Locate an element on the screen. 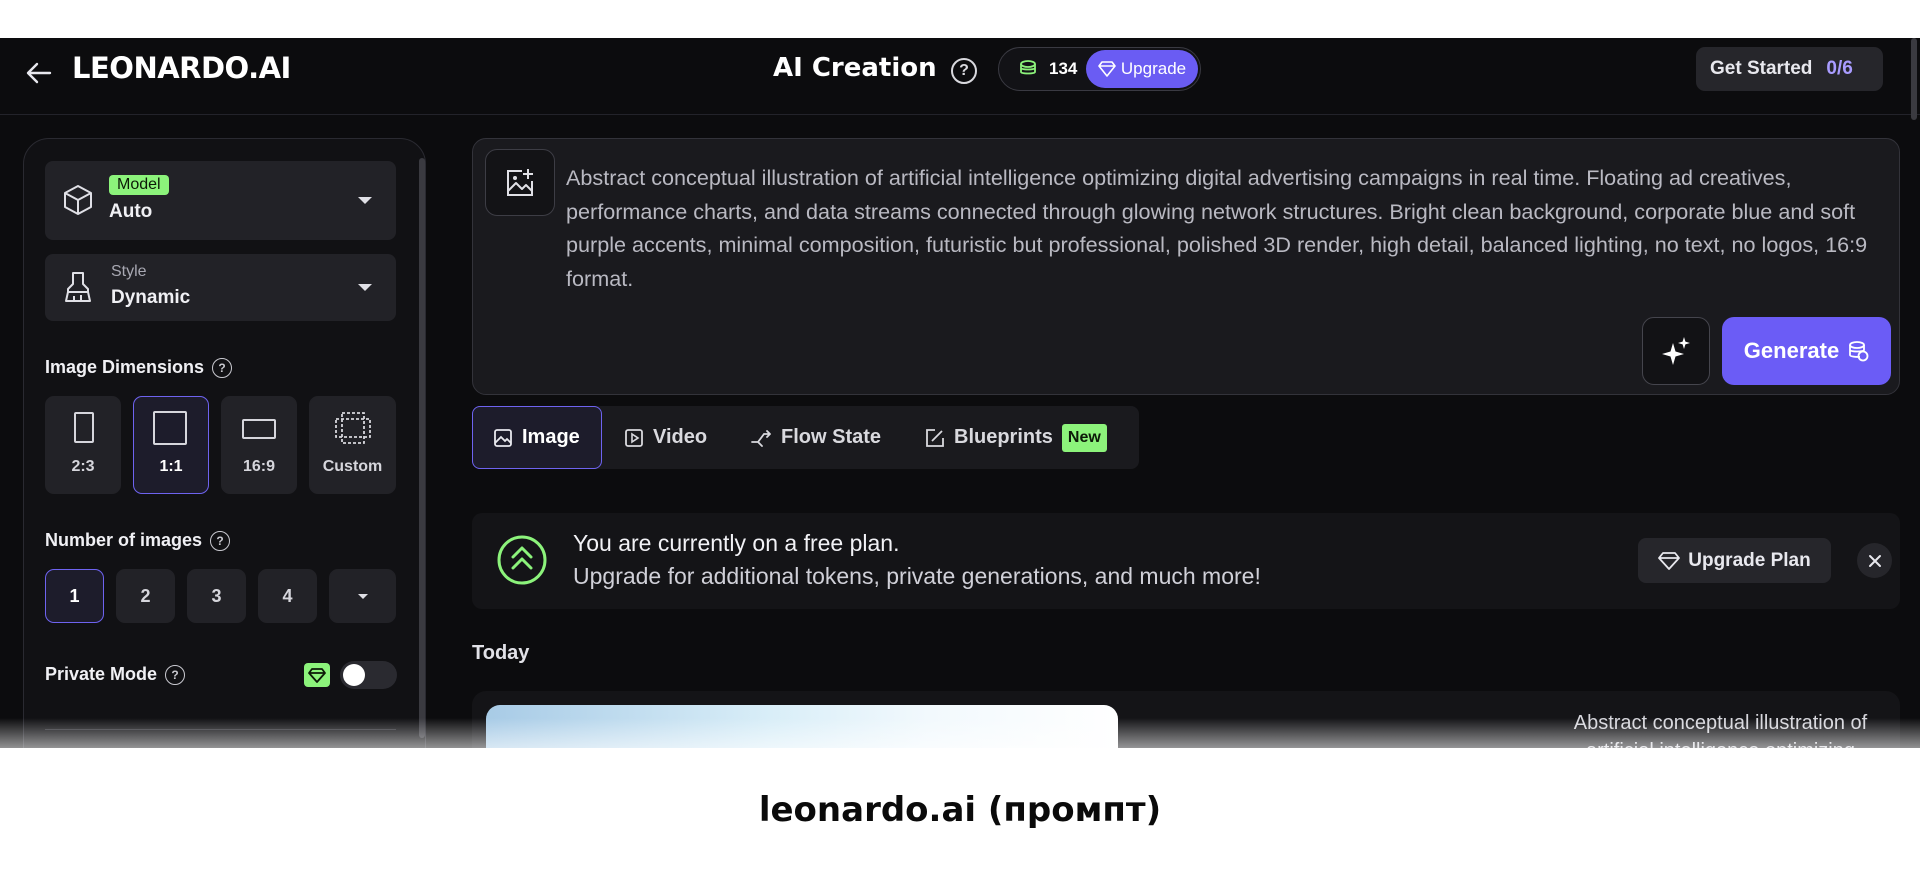 The image size is (1920, 876). dimension-option-custom: Custom is located at coordinates (352, 445).